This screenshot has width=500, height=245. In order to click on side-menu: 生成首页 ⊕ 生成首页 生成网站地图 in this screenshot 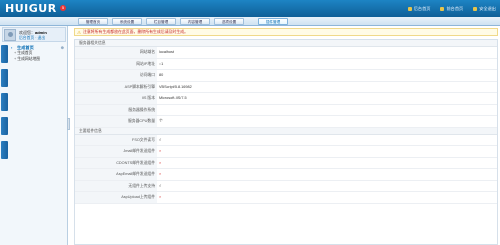, I will do `click(38, 53)`.